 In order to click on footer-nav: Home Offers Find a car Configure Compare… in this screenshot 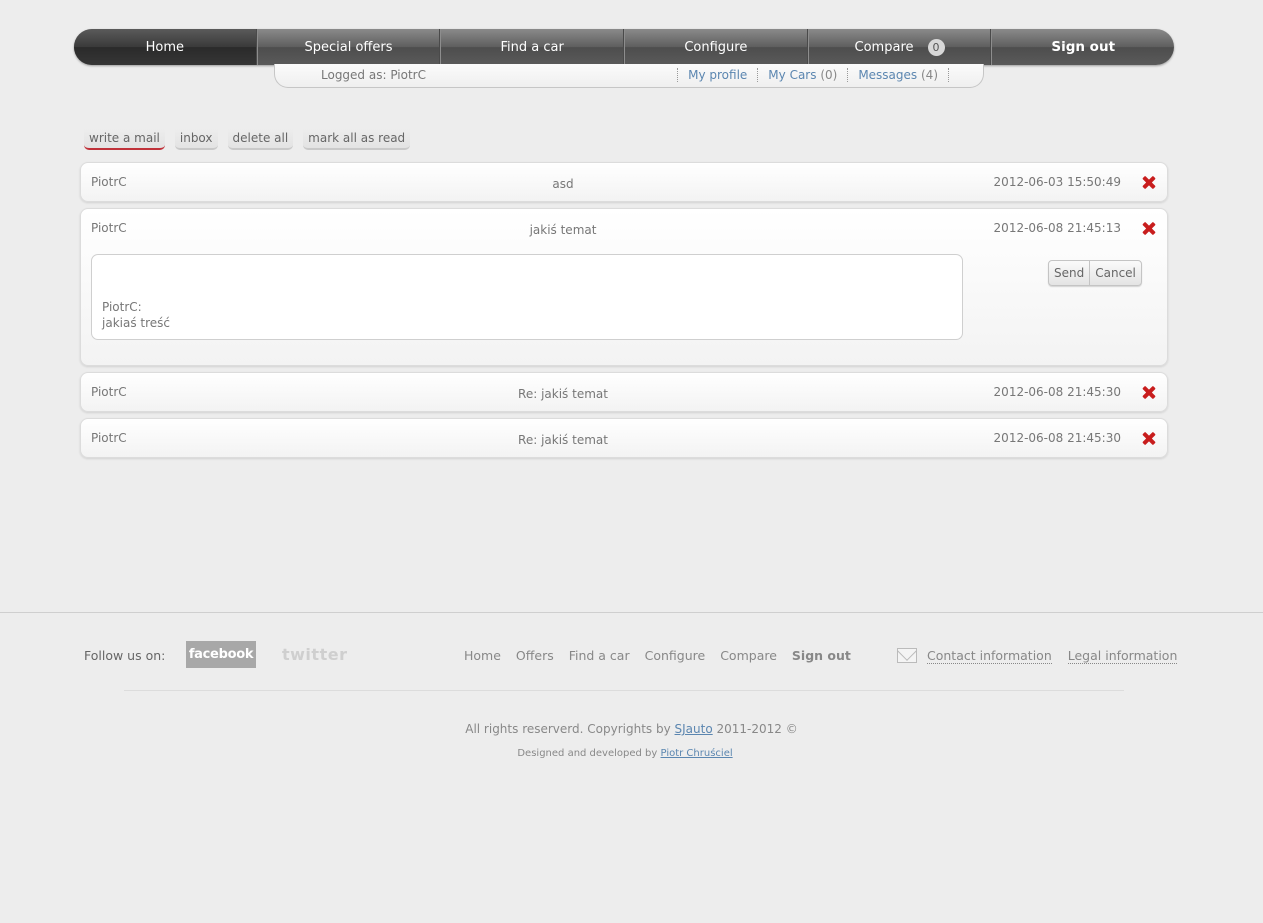, I will do `click(657, 655)`.